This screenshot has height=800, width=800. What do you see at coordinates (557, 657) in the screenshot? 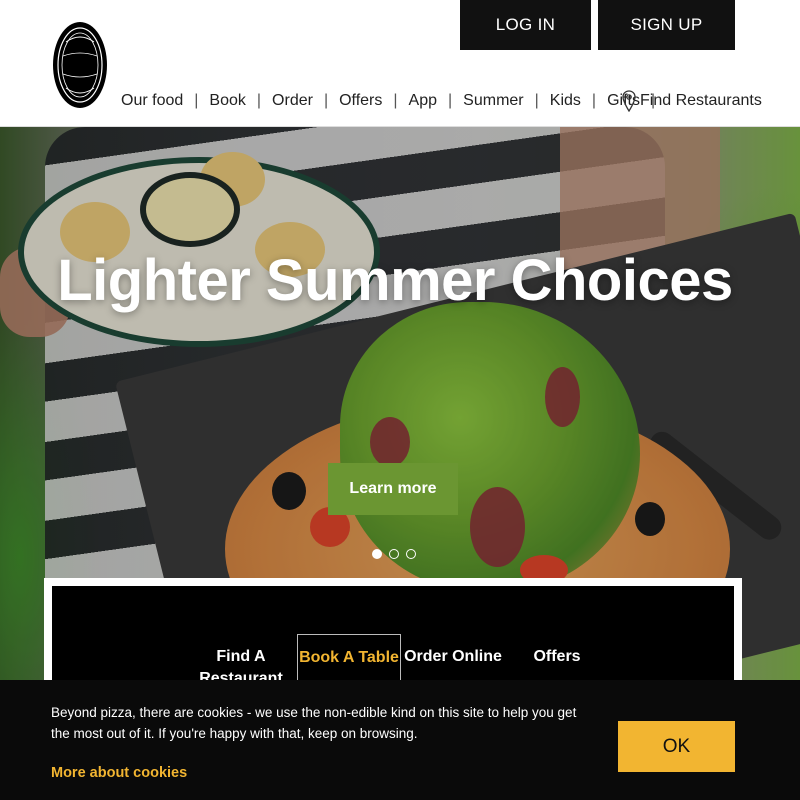
I see `quick-link-offers: Offers` at bounding box center [557, 657].